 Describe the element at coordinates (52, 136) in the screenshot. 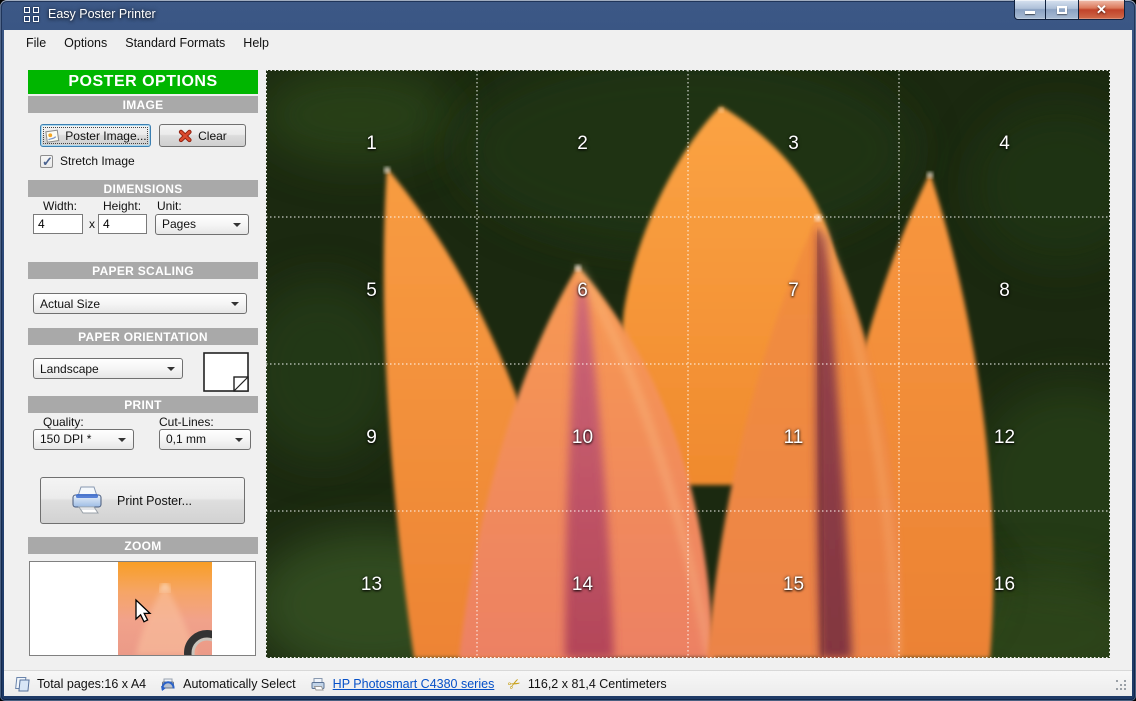

I see `photo-icon` at that location.